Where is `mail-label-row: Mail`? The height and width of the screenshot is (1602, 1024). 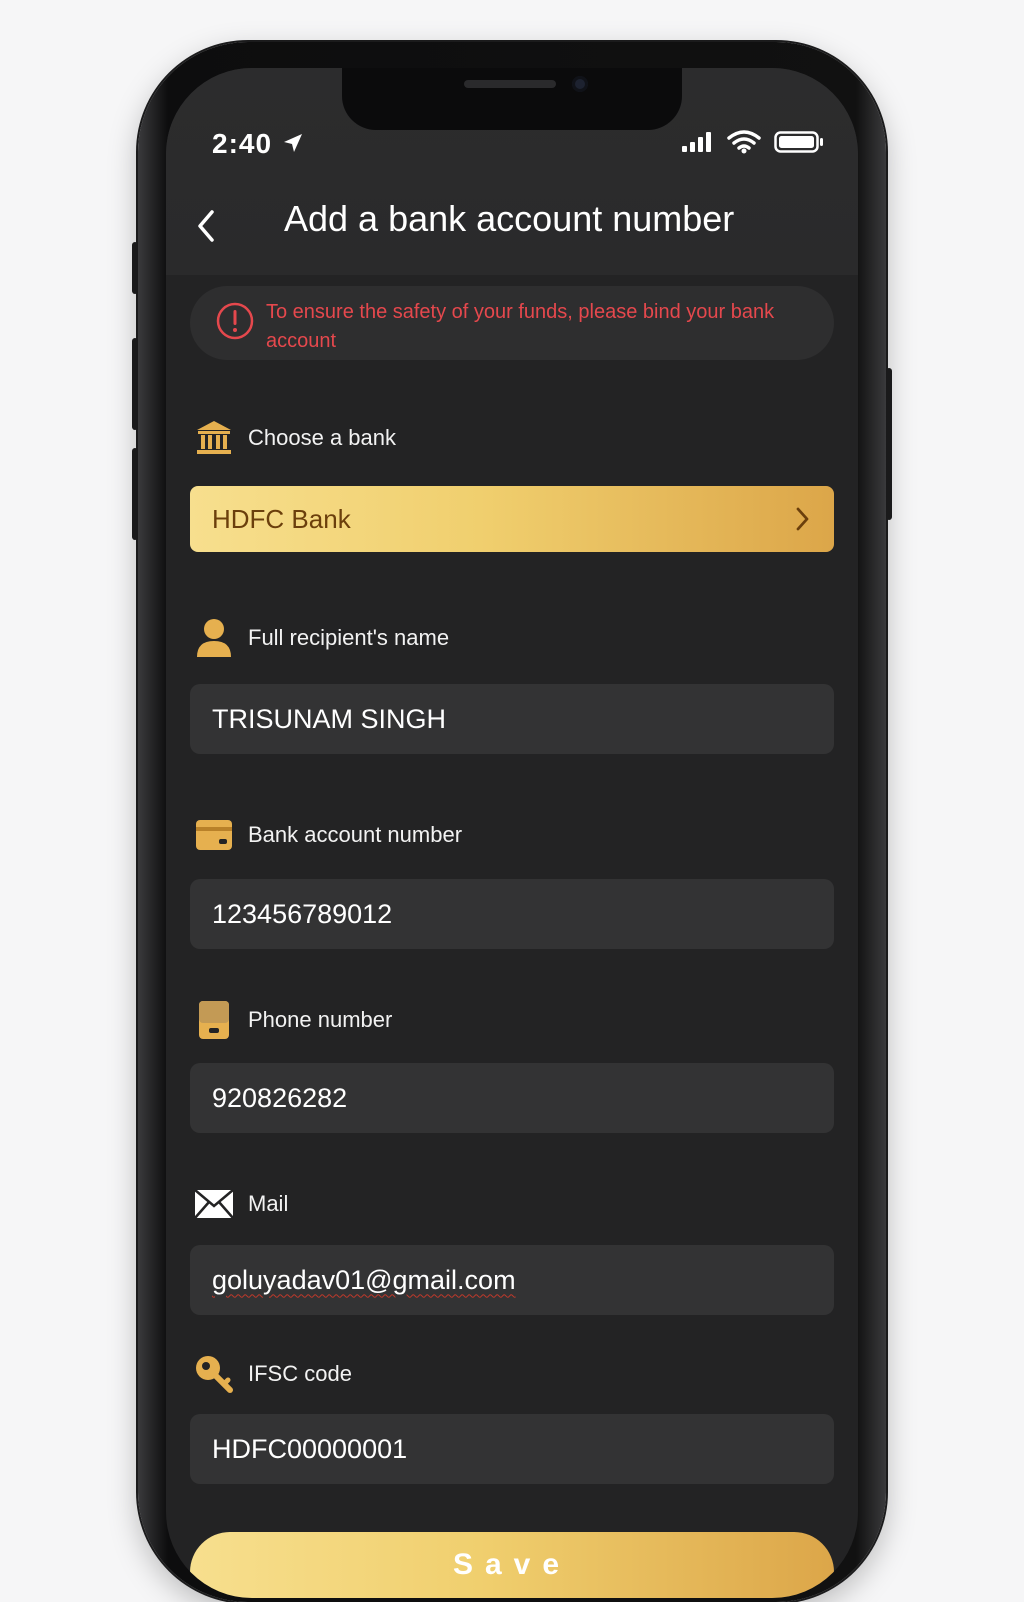
mail-label-row: Mail is located at coordinates (241, 1204).